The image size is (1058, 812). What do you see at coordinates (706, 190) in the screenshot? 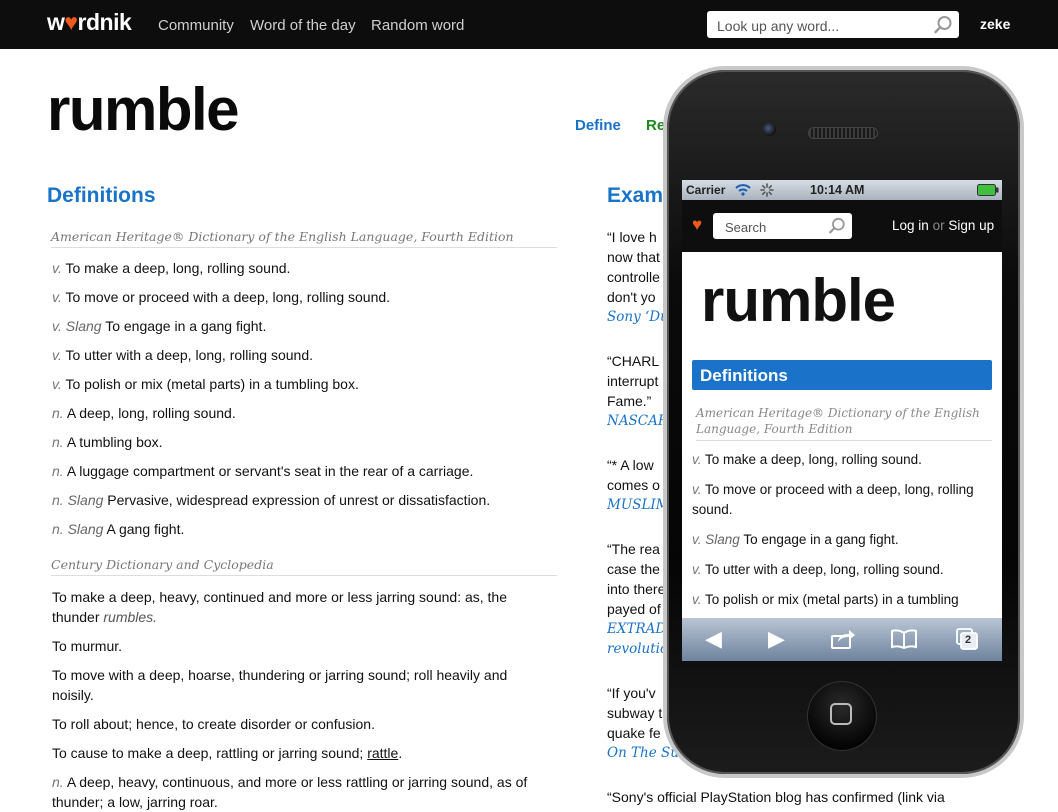
I see `carrier-label: Carrier` at bounding box center [706, 190].